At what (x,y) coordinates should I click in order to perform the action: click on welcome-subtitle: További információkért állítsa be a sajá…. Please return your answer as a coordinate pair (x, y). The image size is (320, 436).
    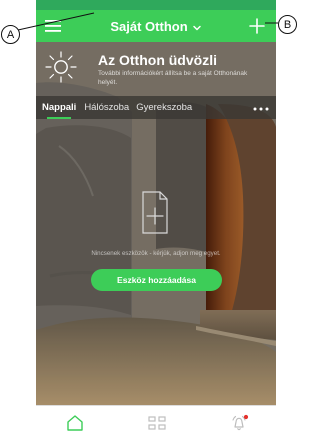
    Looking at the image, I should click on (173, 78).